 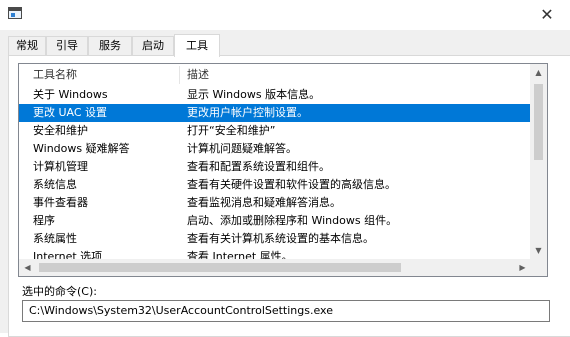 What do you see at coordinates (538, 267) in the screenshot?
I see `scrollbar-corner` at bounding box center [538, 267].